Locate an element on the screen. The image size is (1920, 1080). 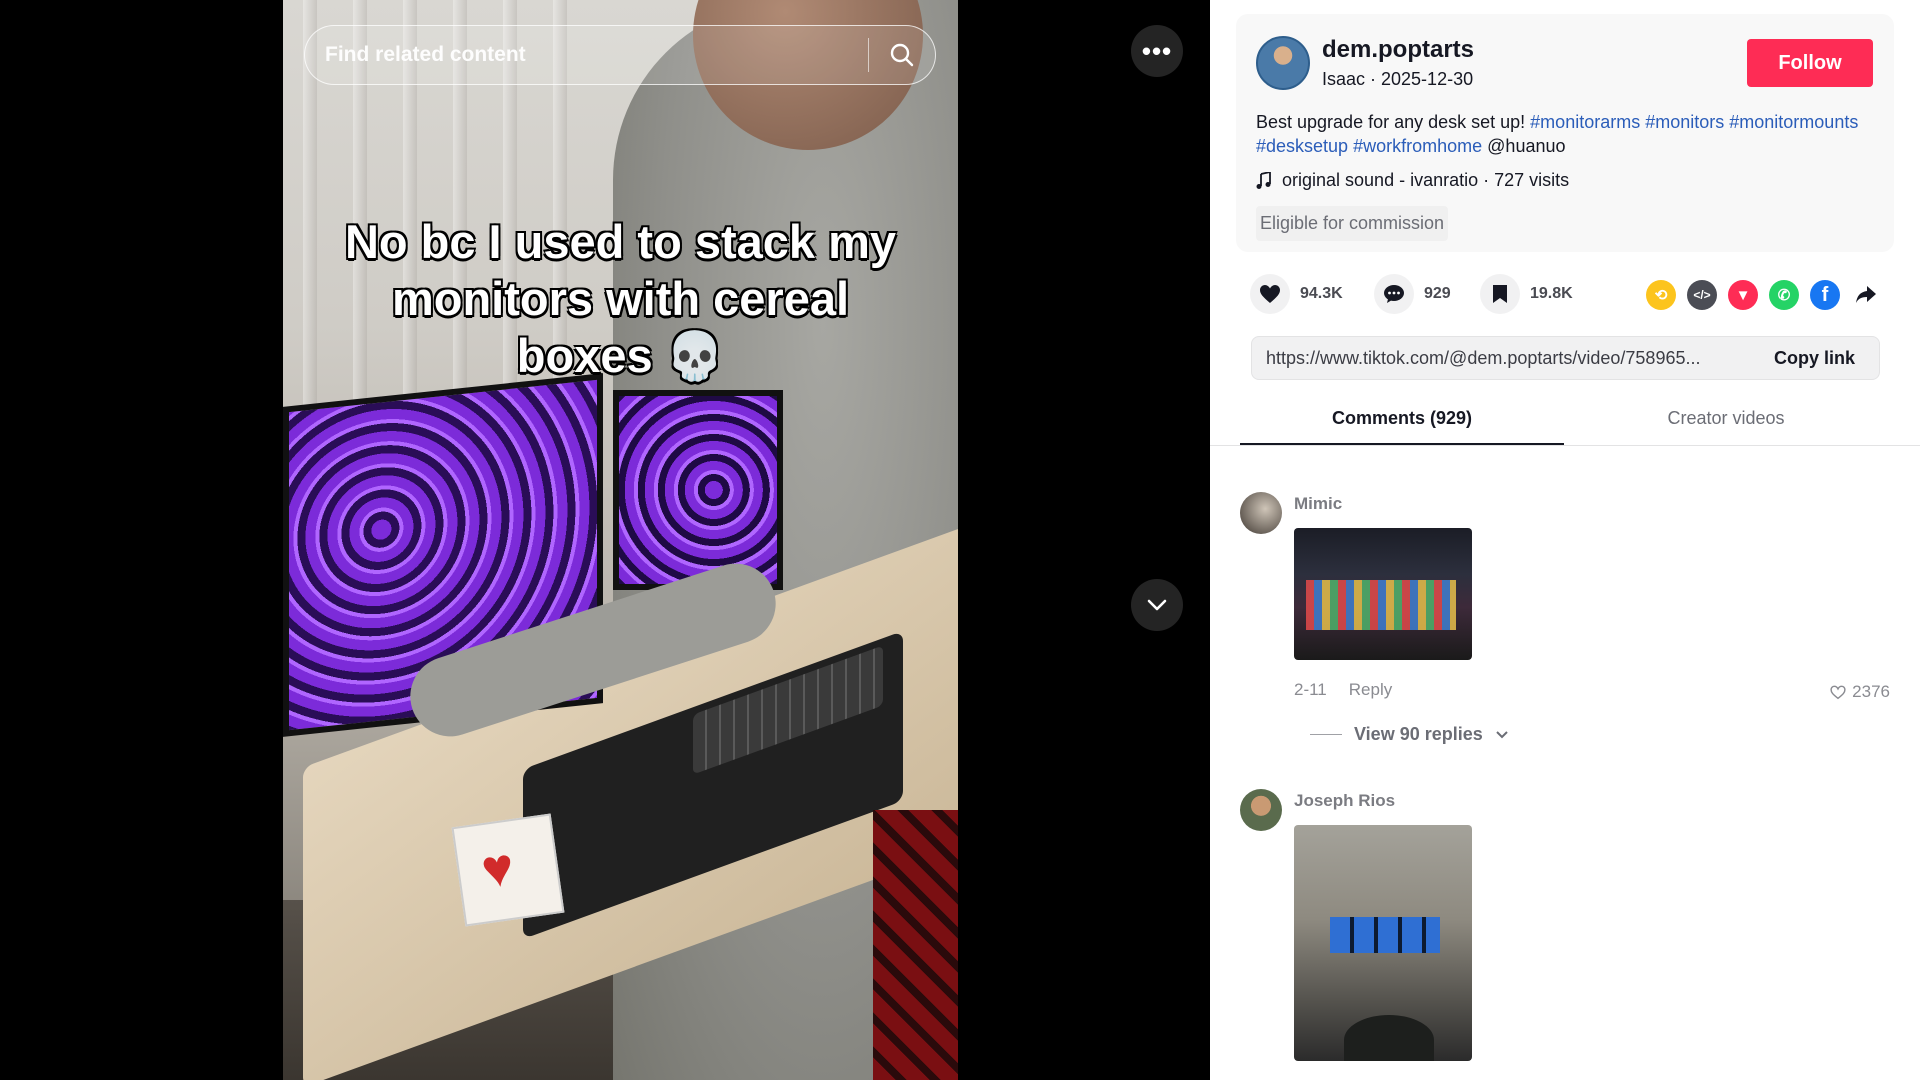
sound-link: original sound - ivanratio · 727 visits is located at coordinates (1412, 180).